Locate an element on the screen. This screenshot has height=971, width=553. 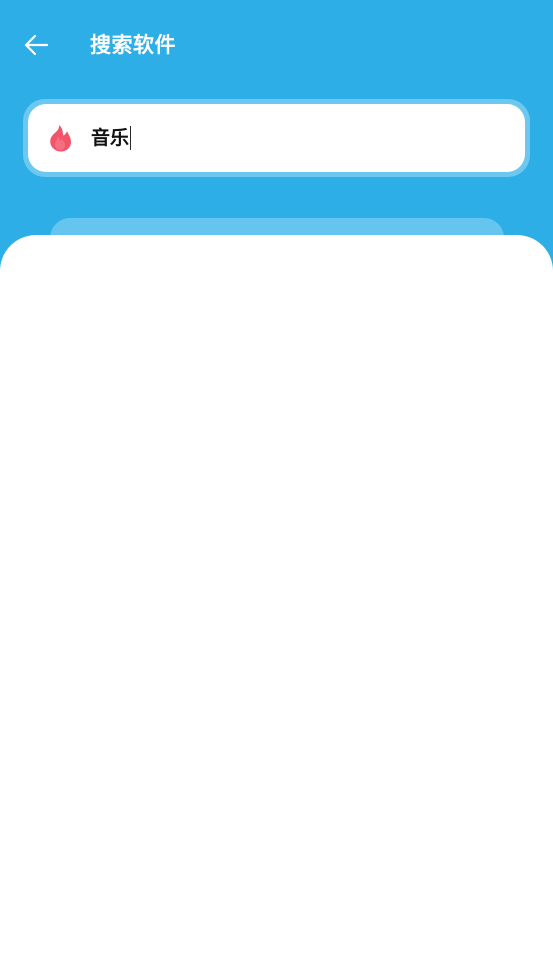
app-header: 搜索软件 is located at coordinates (276, 45).